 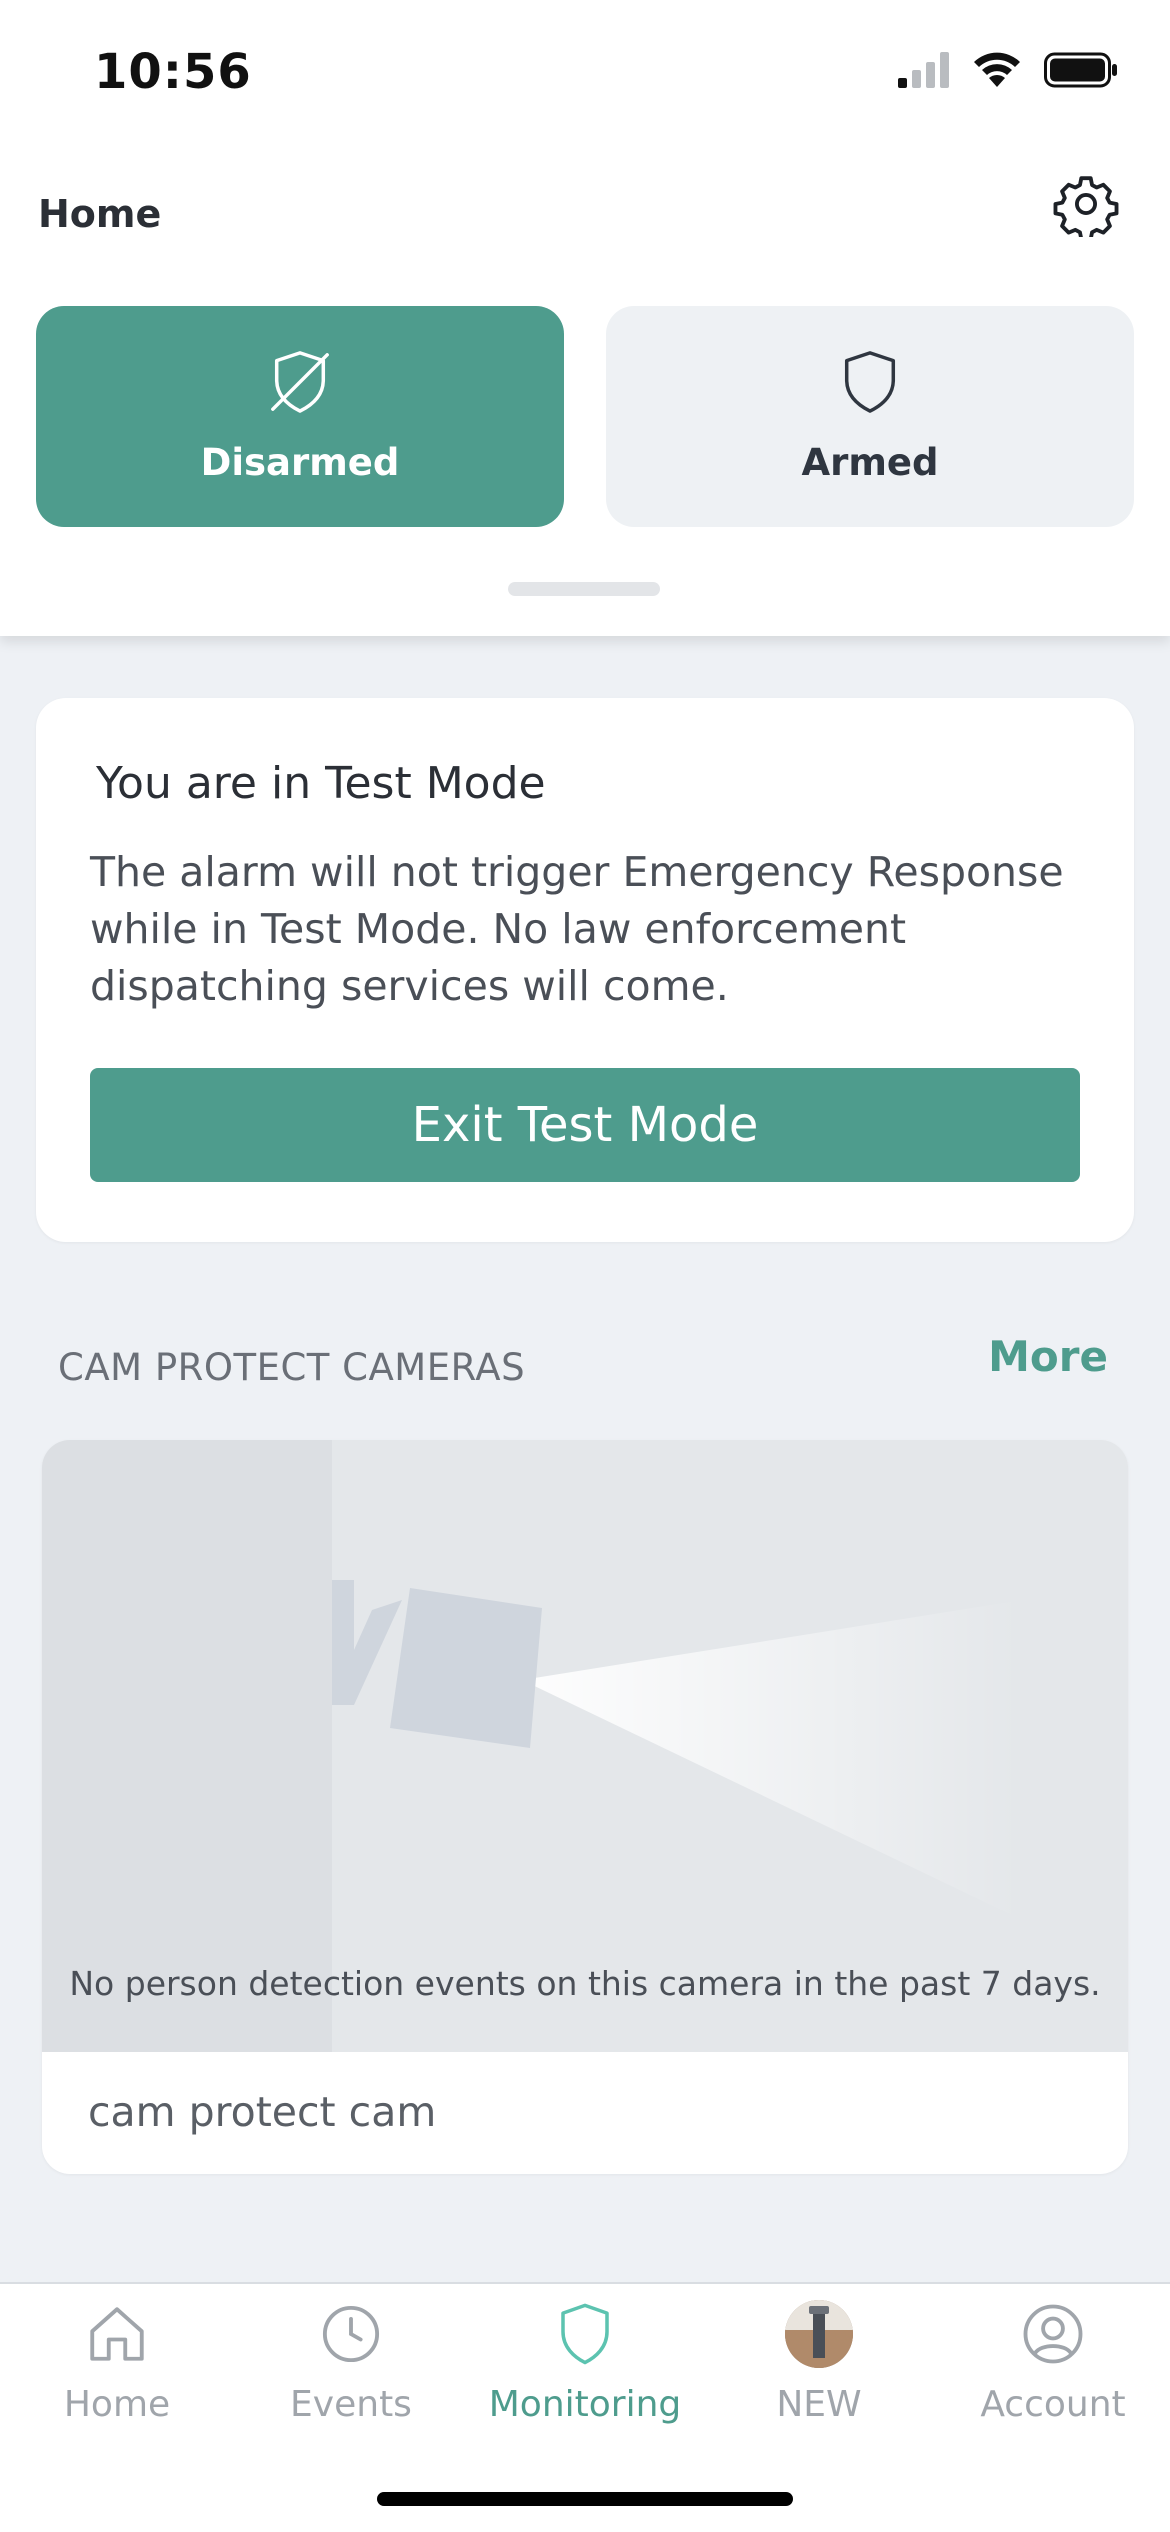 What do you see at coordinates (585, 70) in the screenshot?
I see `status-bar: 10:56` at bounding box center [585, 70].